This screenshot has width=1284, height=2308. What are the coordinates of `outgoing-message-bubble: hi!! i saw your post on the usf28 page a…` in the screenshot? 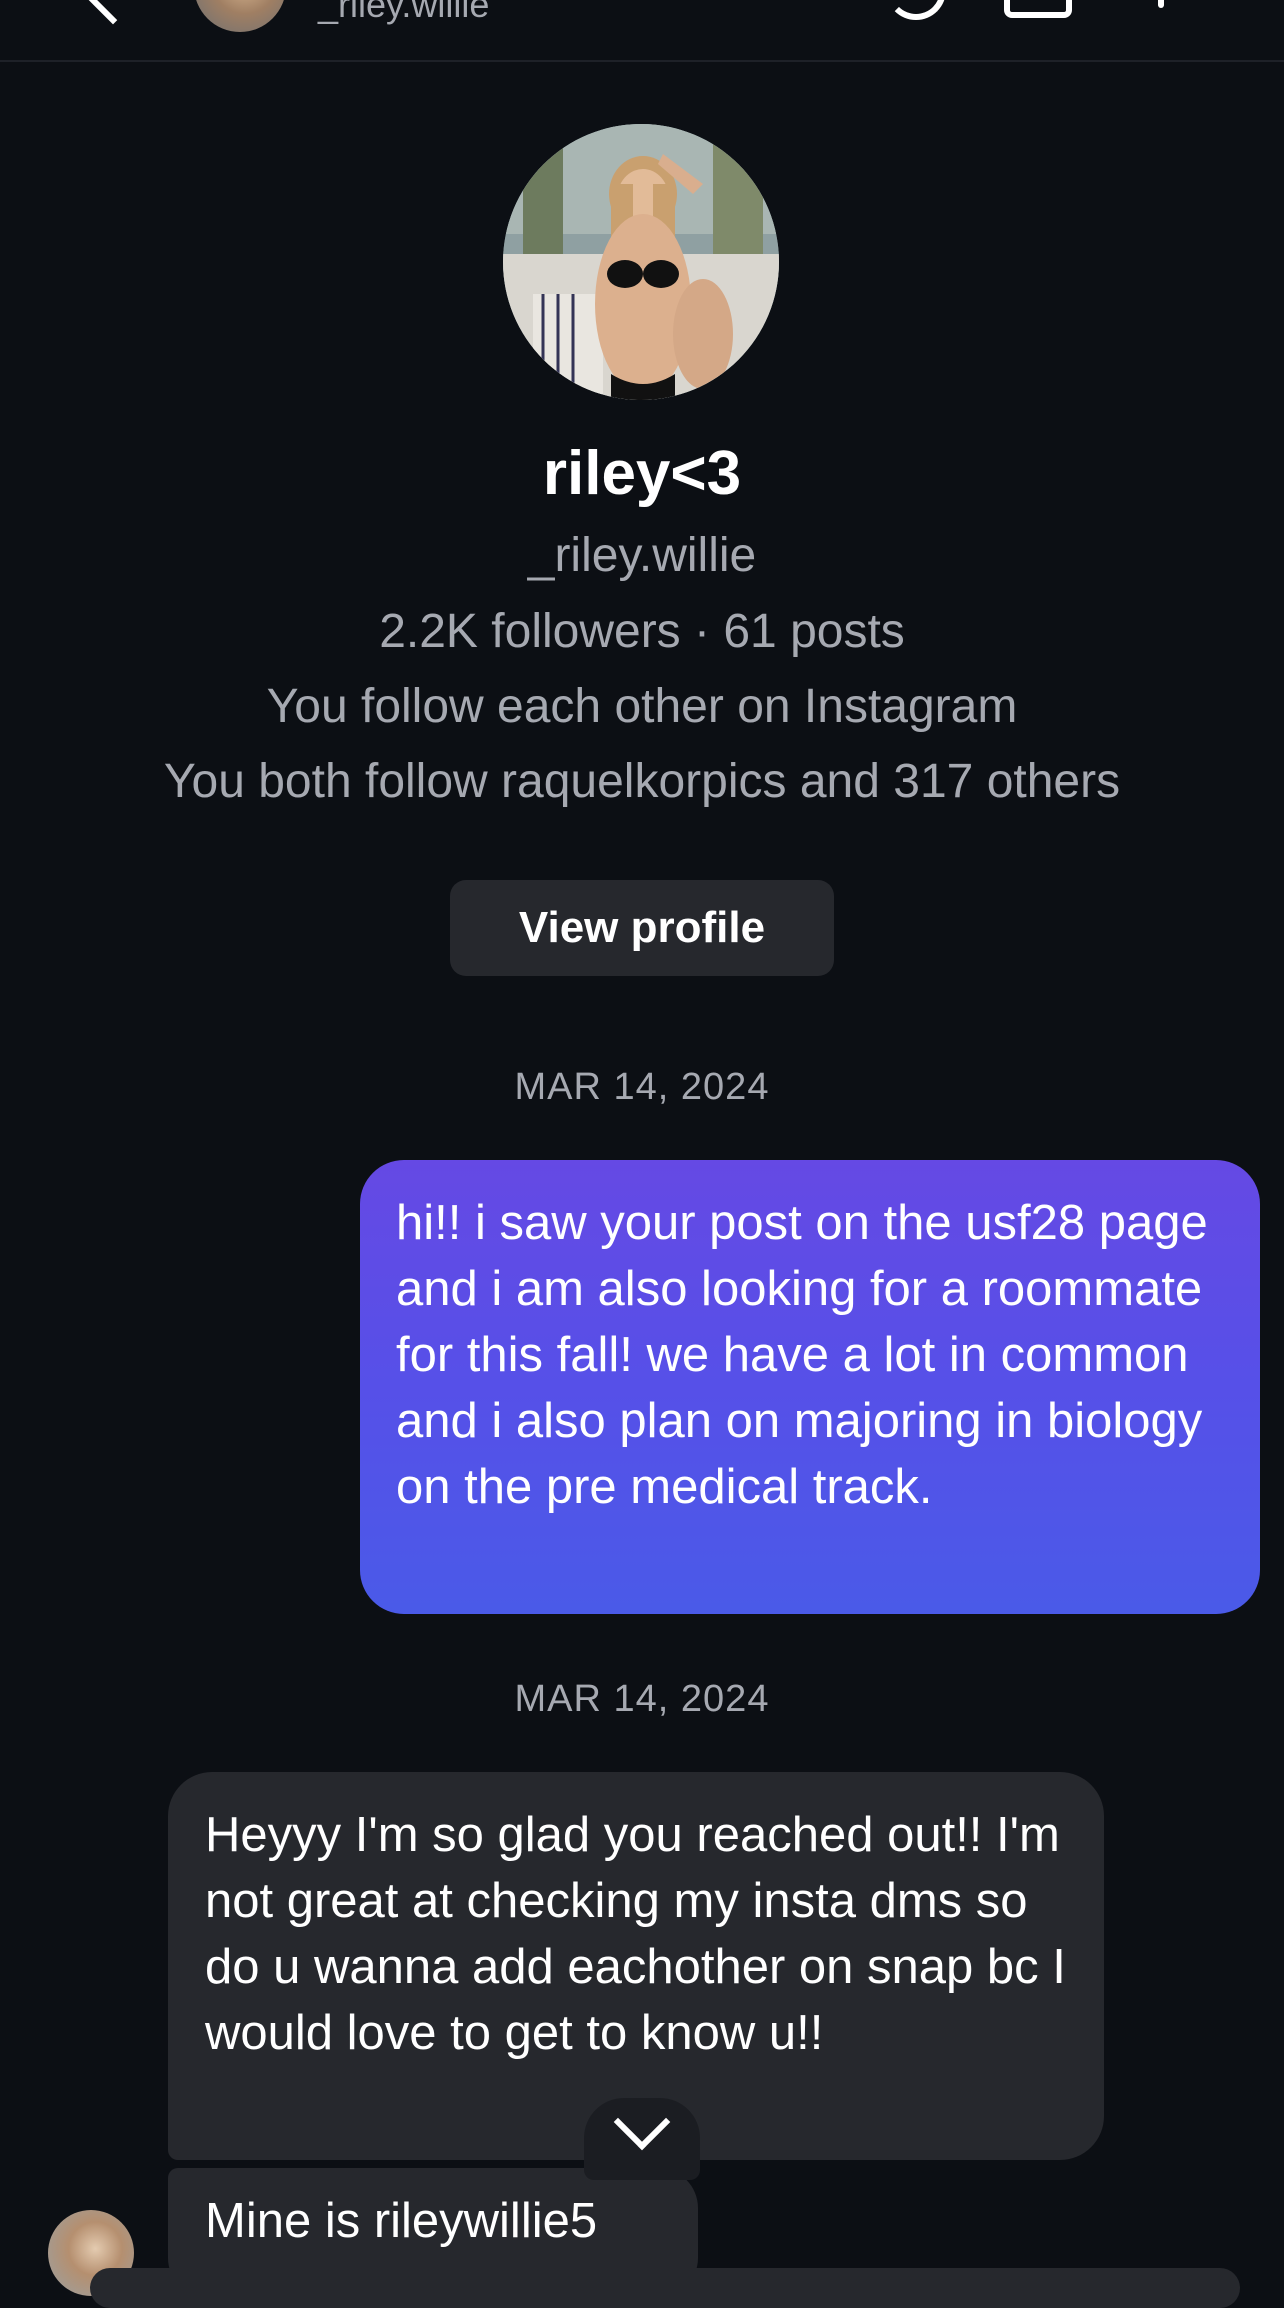 It's located at (810, 1387).